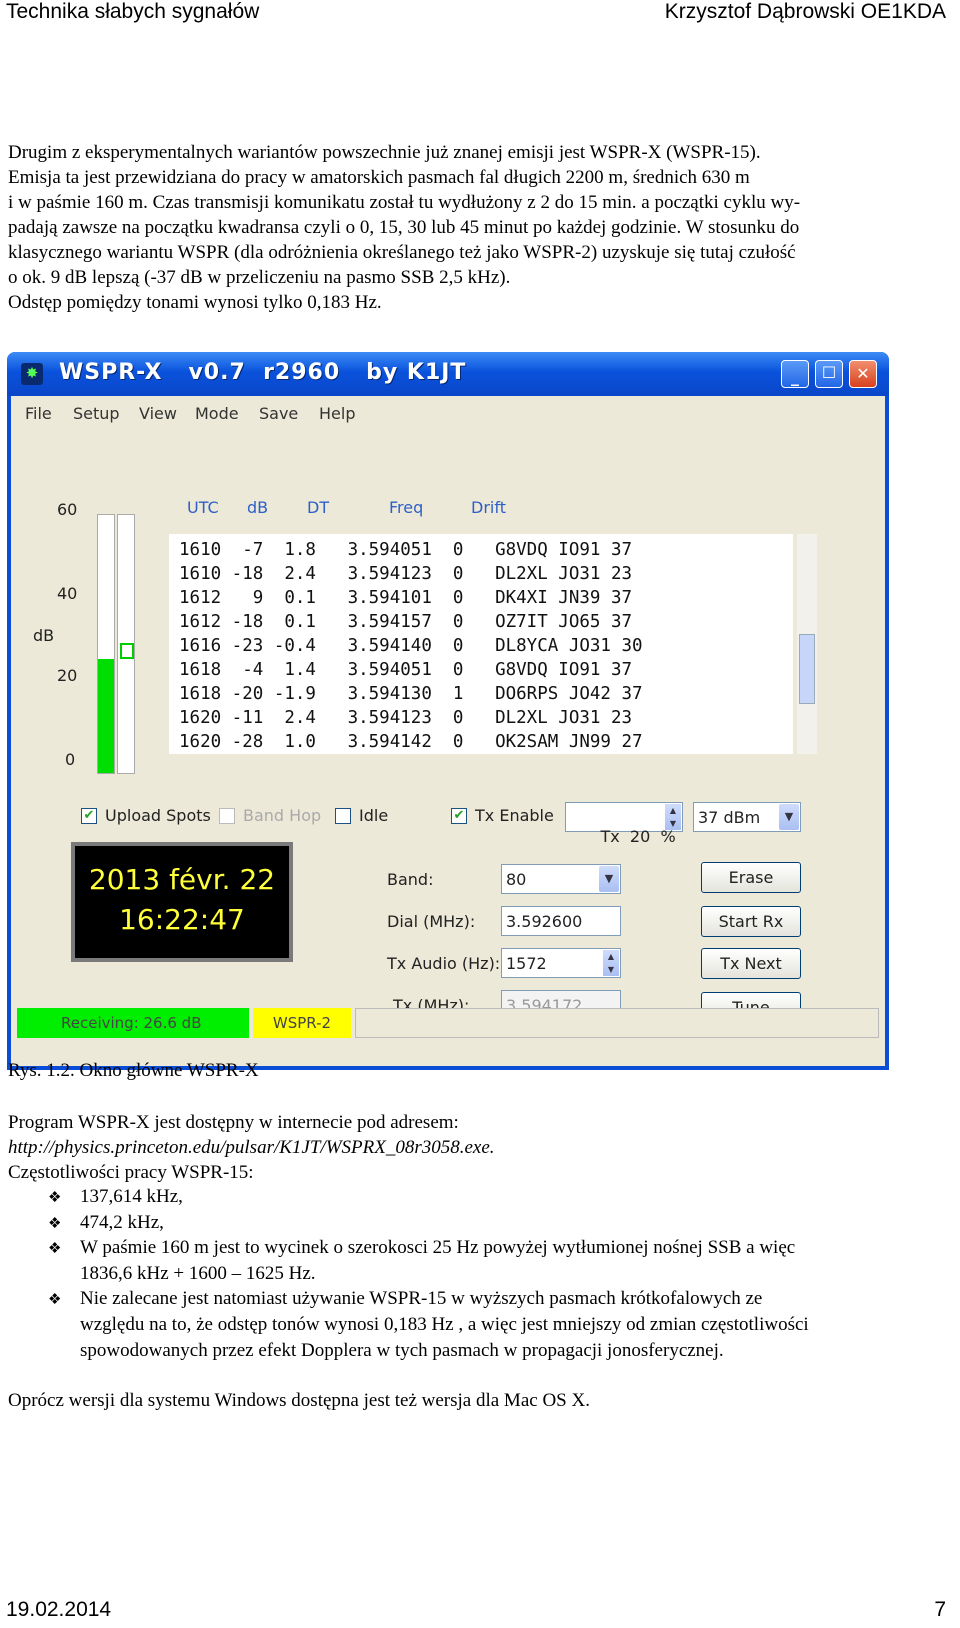 This screenshot has width=960, height=1628. I want to click on meter-tick: 20, so click(67, 675).